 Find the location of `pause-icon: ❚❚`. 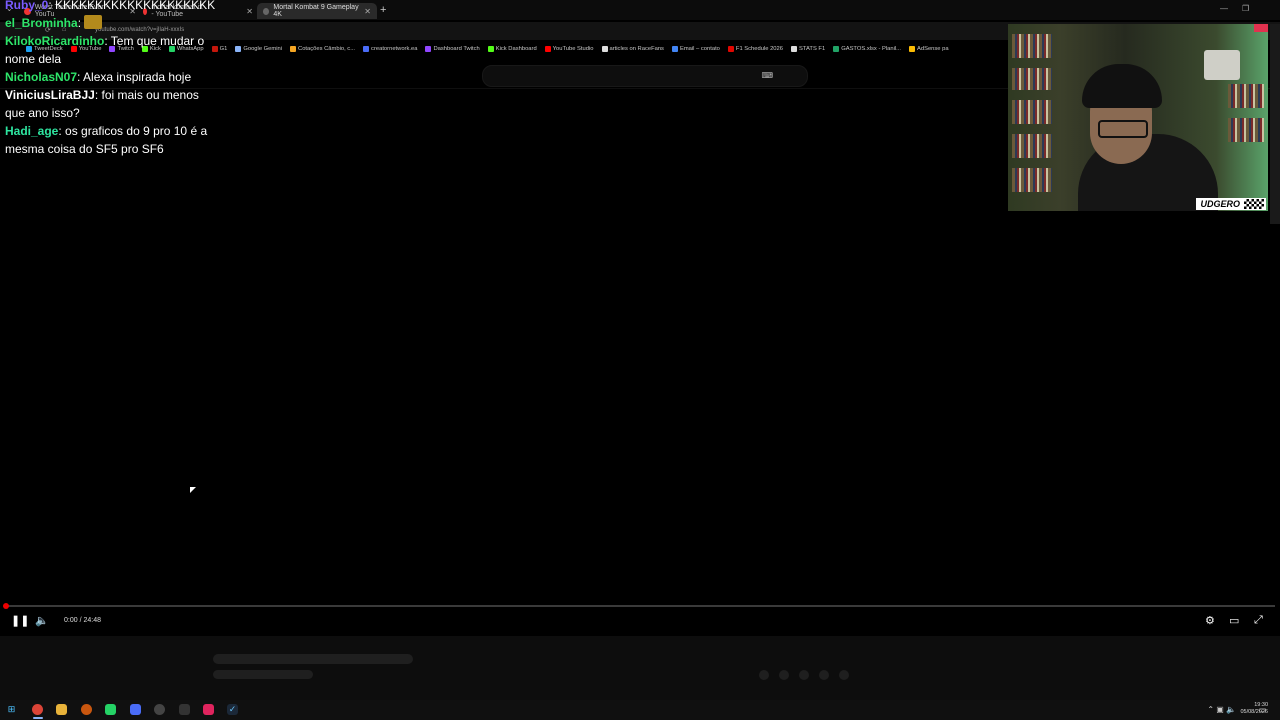

pause-icon: ❚❚ is located at coordinates (20, 620).